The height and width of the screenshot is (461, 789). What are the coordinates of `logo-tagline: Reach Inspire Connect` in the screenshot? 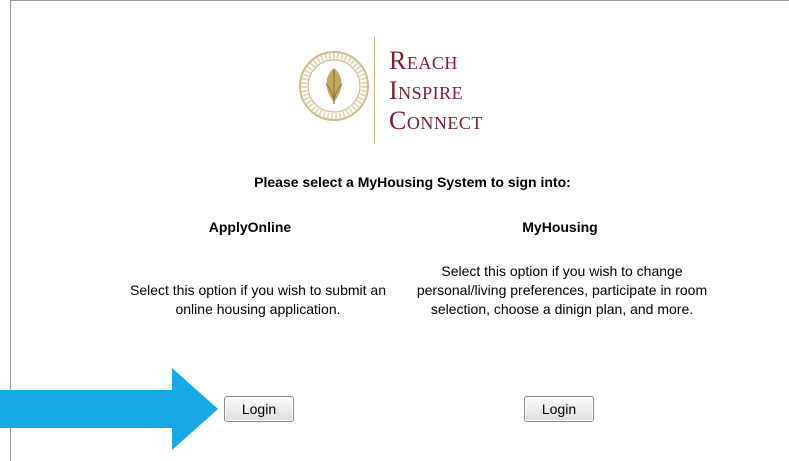 It's located at (436, 91).